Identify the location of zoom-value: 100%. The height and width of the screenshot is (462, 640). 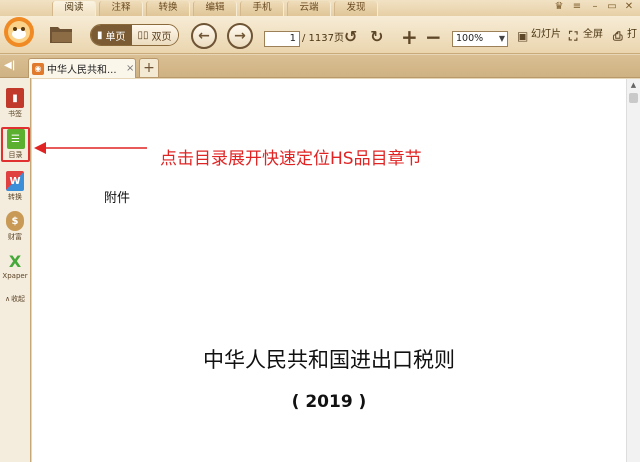
(470, 38).